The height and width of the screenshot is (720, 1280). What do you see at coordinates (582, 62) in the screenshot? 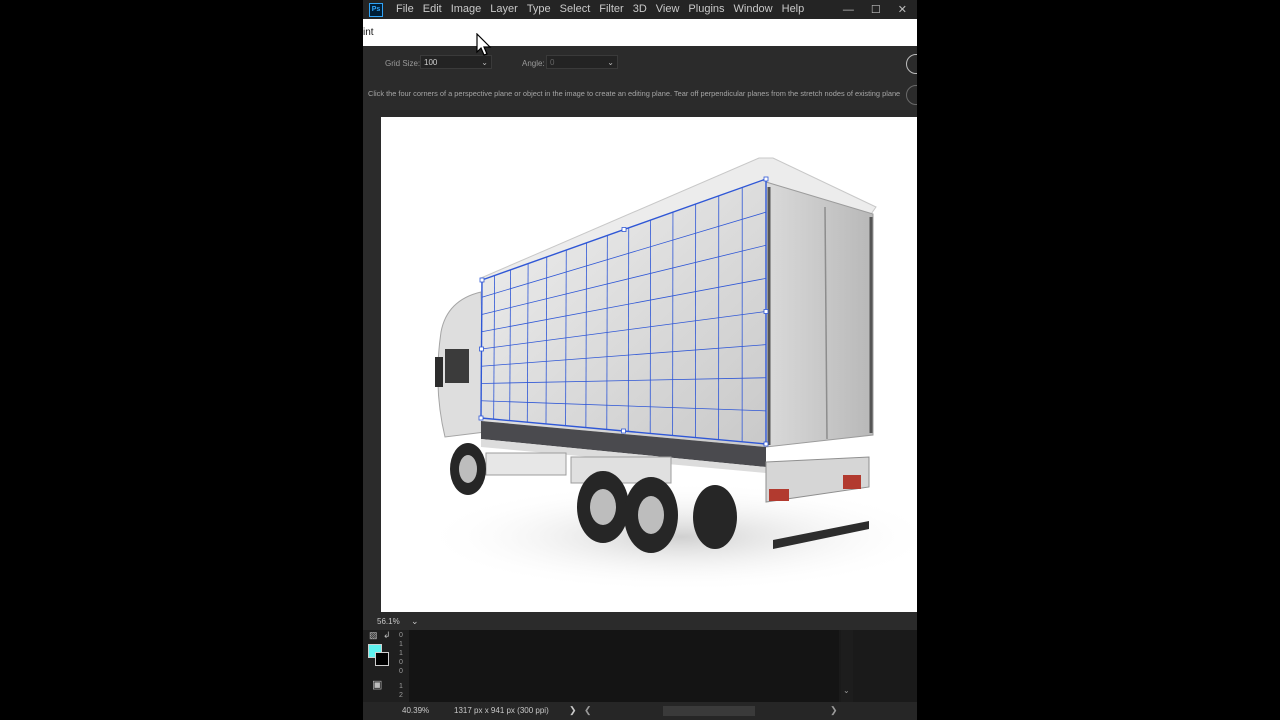
I see `angle-field: 0 ⌄` at bounding box center [582, 62].